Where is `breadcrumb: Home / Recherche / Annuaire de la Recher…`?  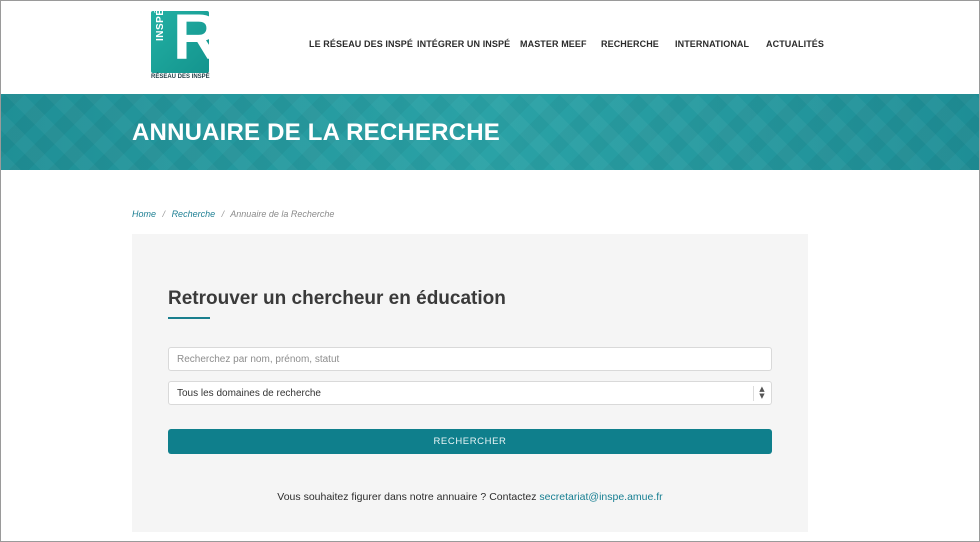 breadcrumb: Home / Recherche / Annuaire de la Recher… is located at coordinates (233, 214).